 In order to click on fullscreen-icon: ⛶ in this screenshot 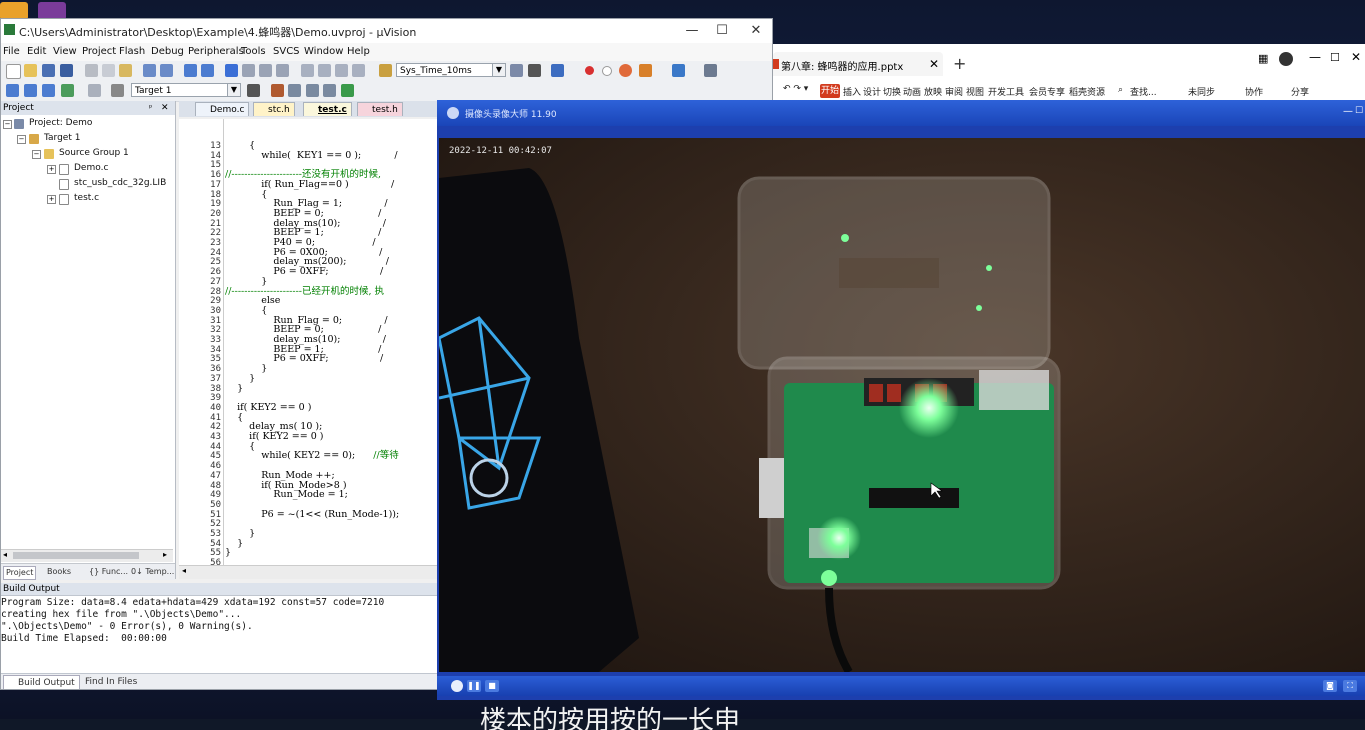, I will do `click(1350, 686)`.